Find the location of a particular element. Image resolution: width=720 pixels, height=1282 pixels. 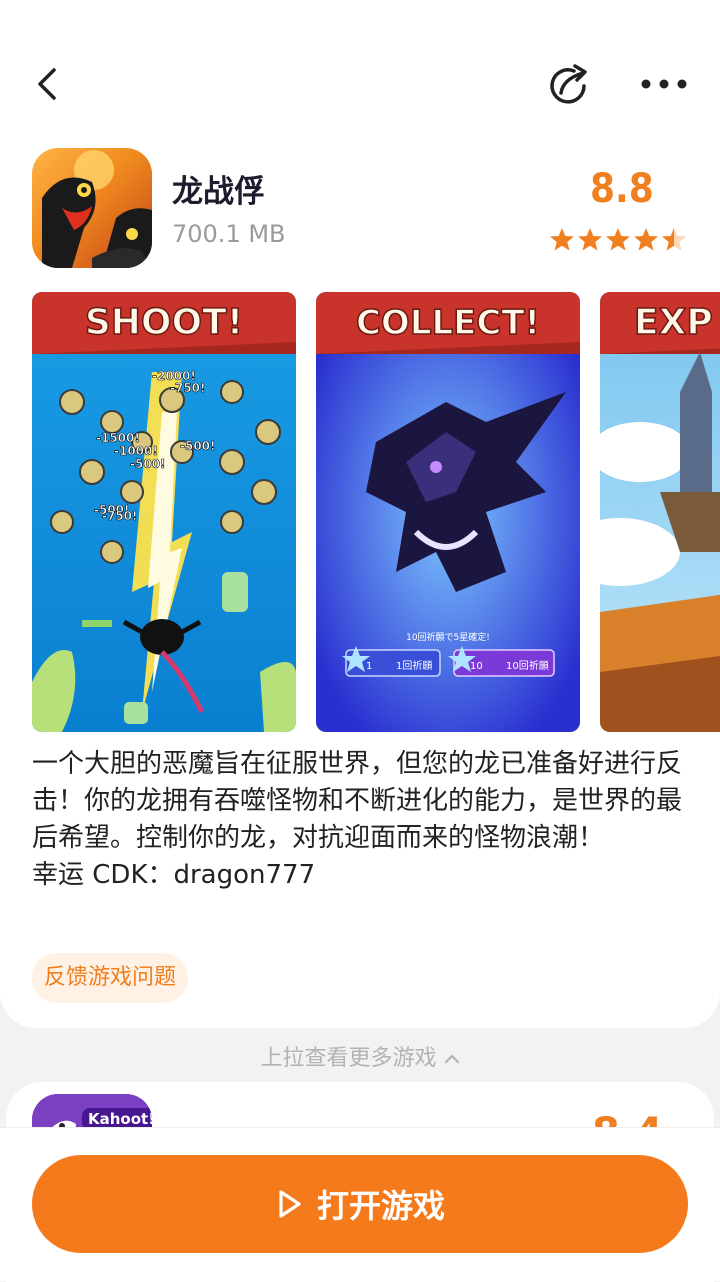

gacha-count-1: 1 is located at coordinates (369, 666).